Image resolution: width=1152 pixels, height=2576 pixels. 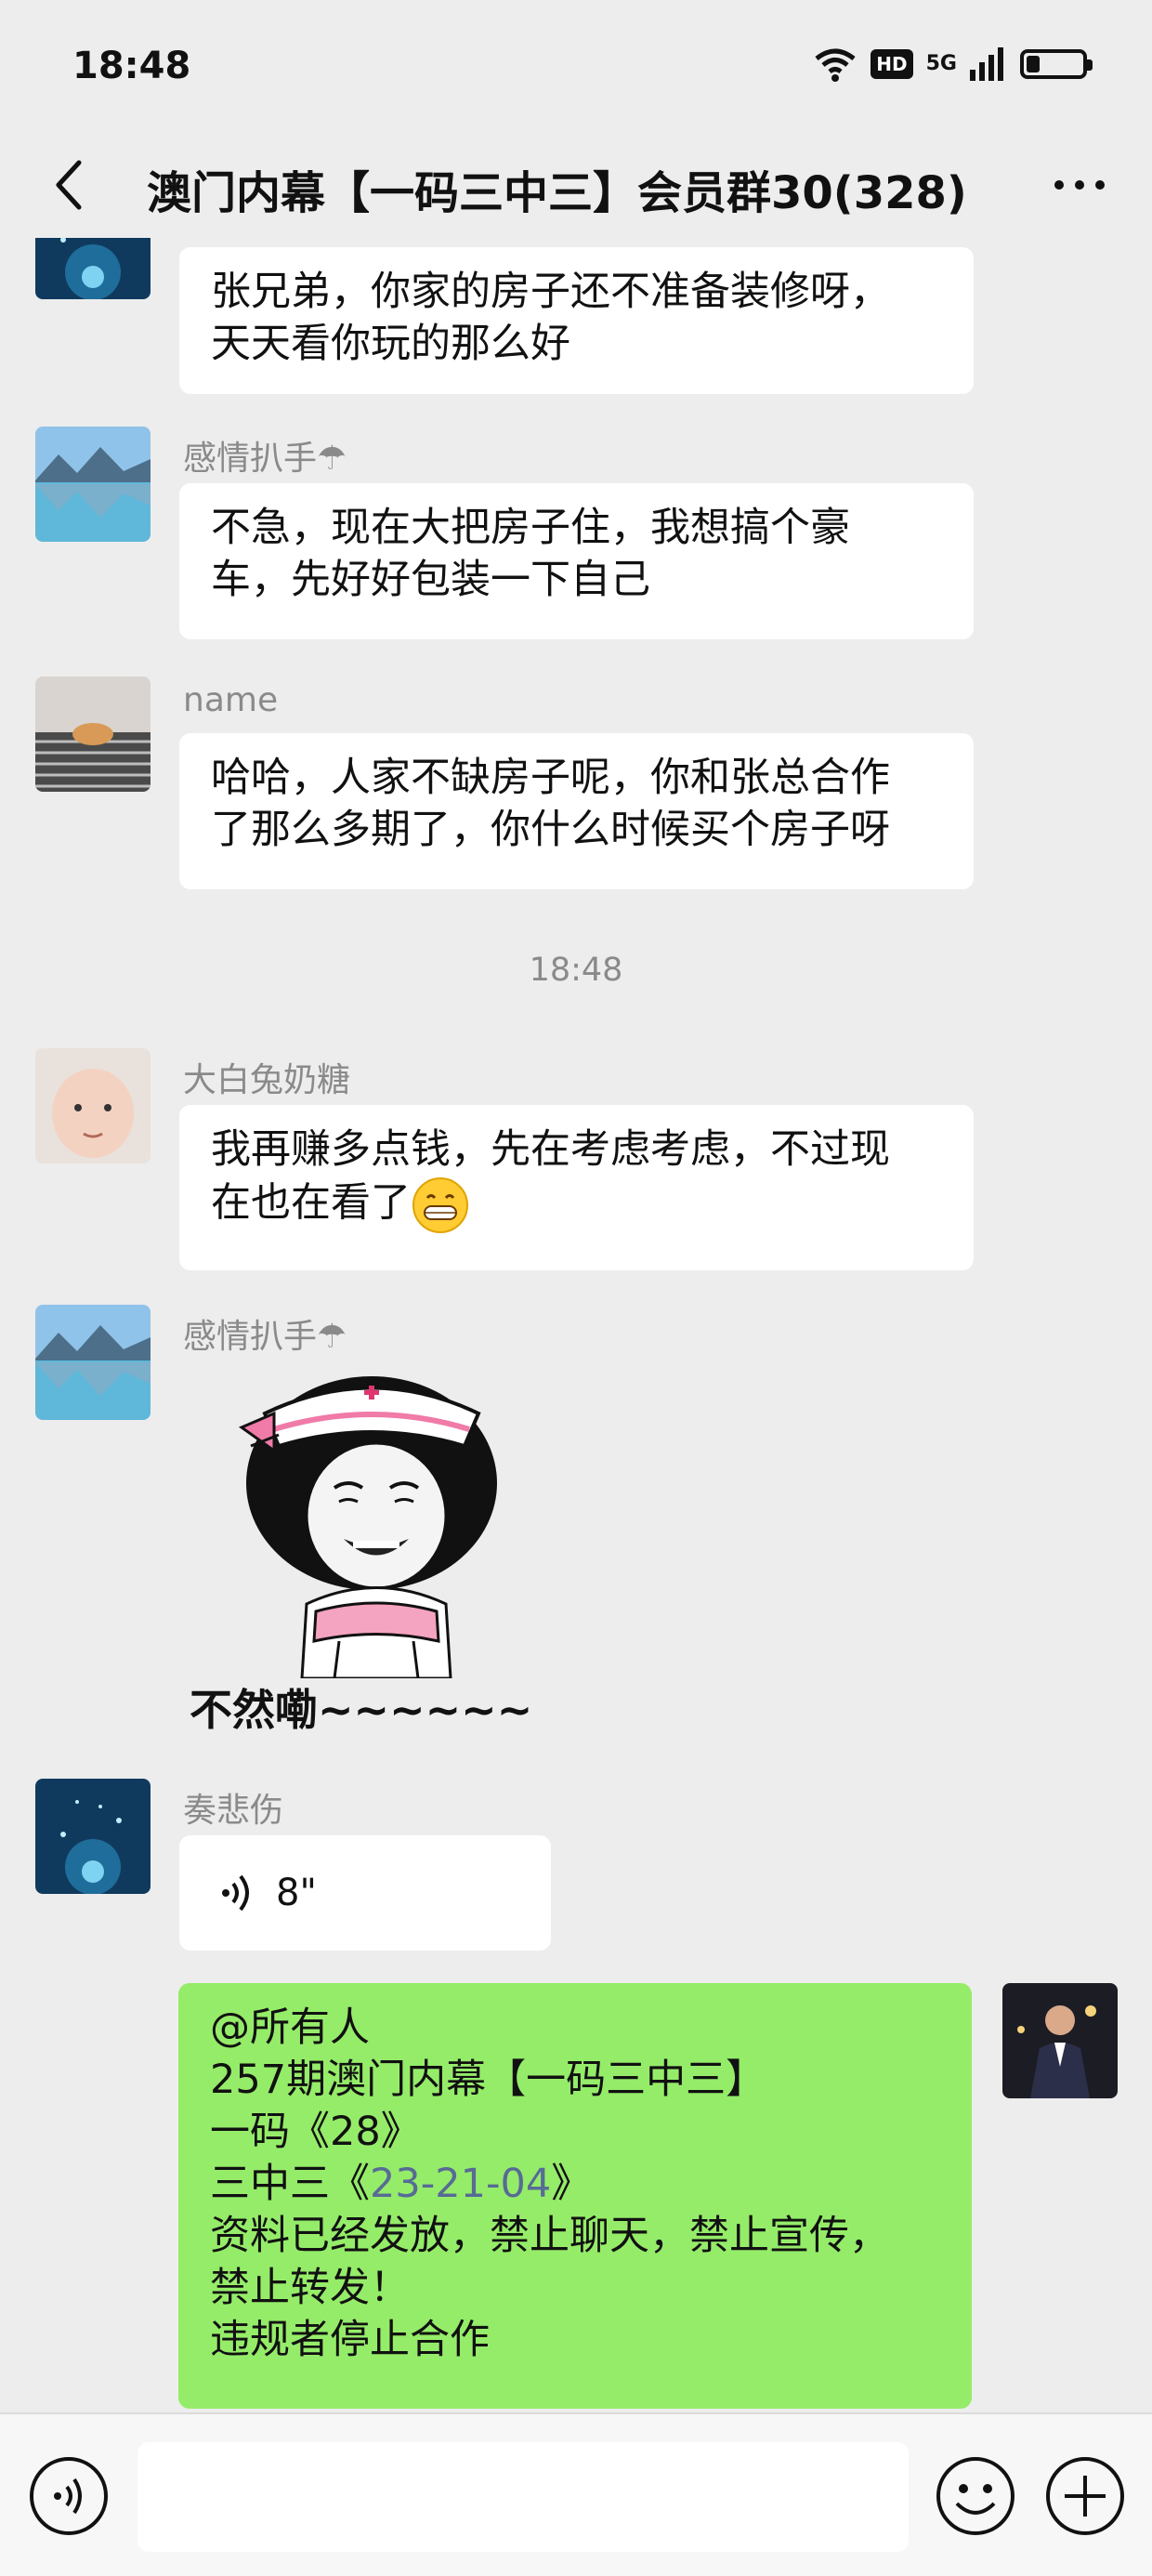 What do you see at coordinates (267, 1080) in the screenshot?
I see `sender-name: 大白兔奶糖` at bounding box center [267, 1080].